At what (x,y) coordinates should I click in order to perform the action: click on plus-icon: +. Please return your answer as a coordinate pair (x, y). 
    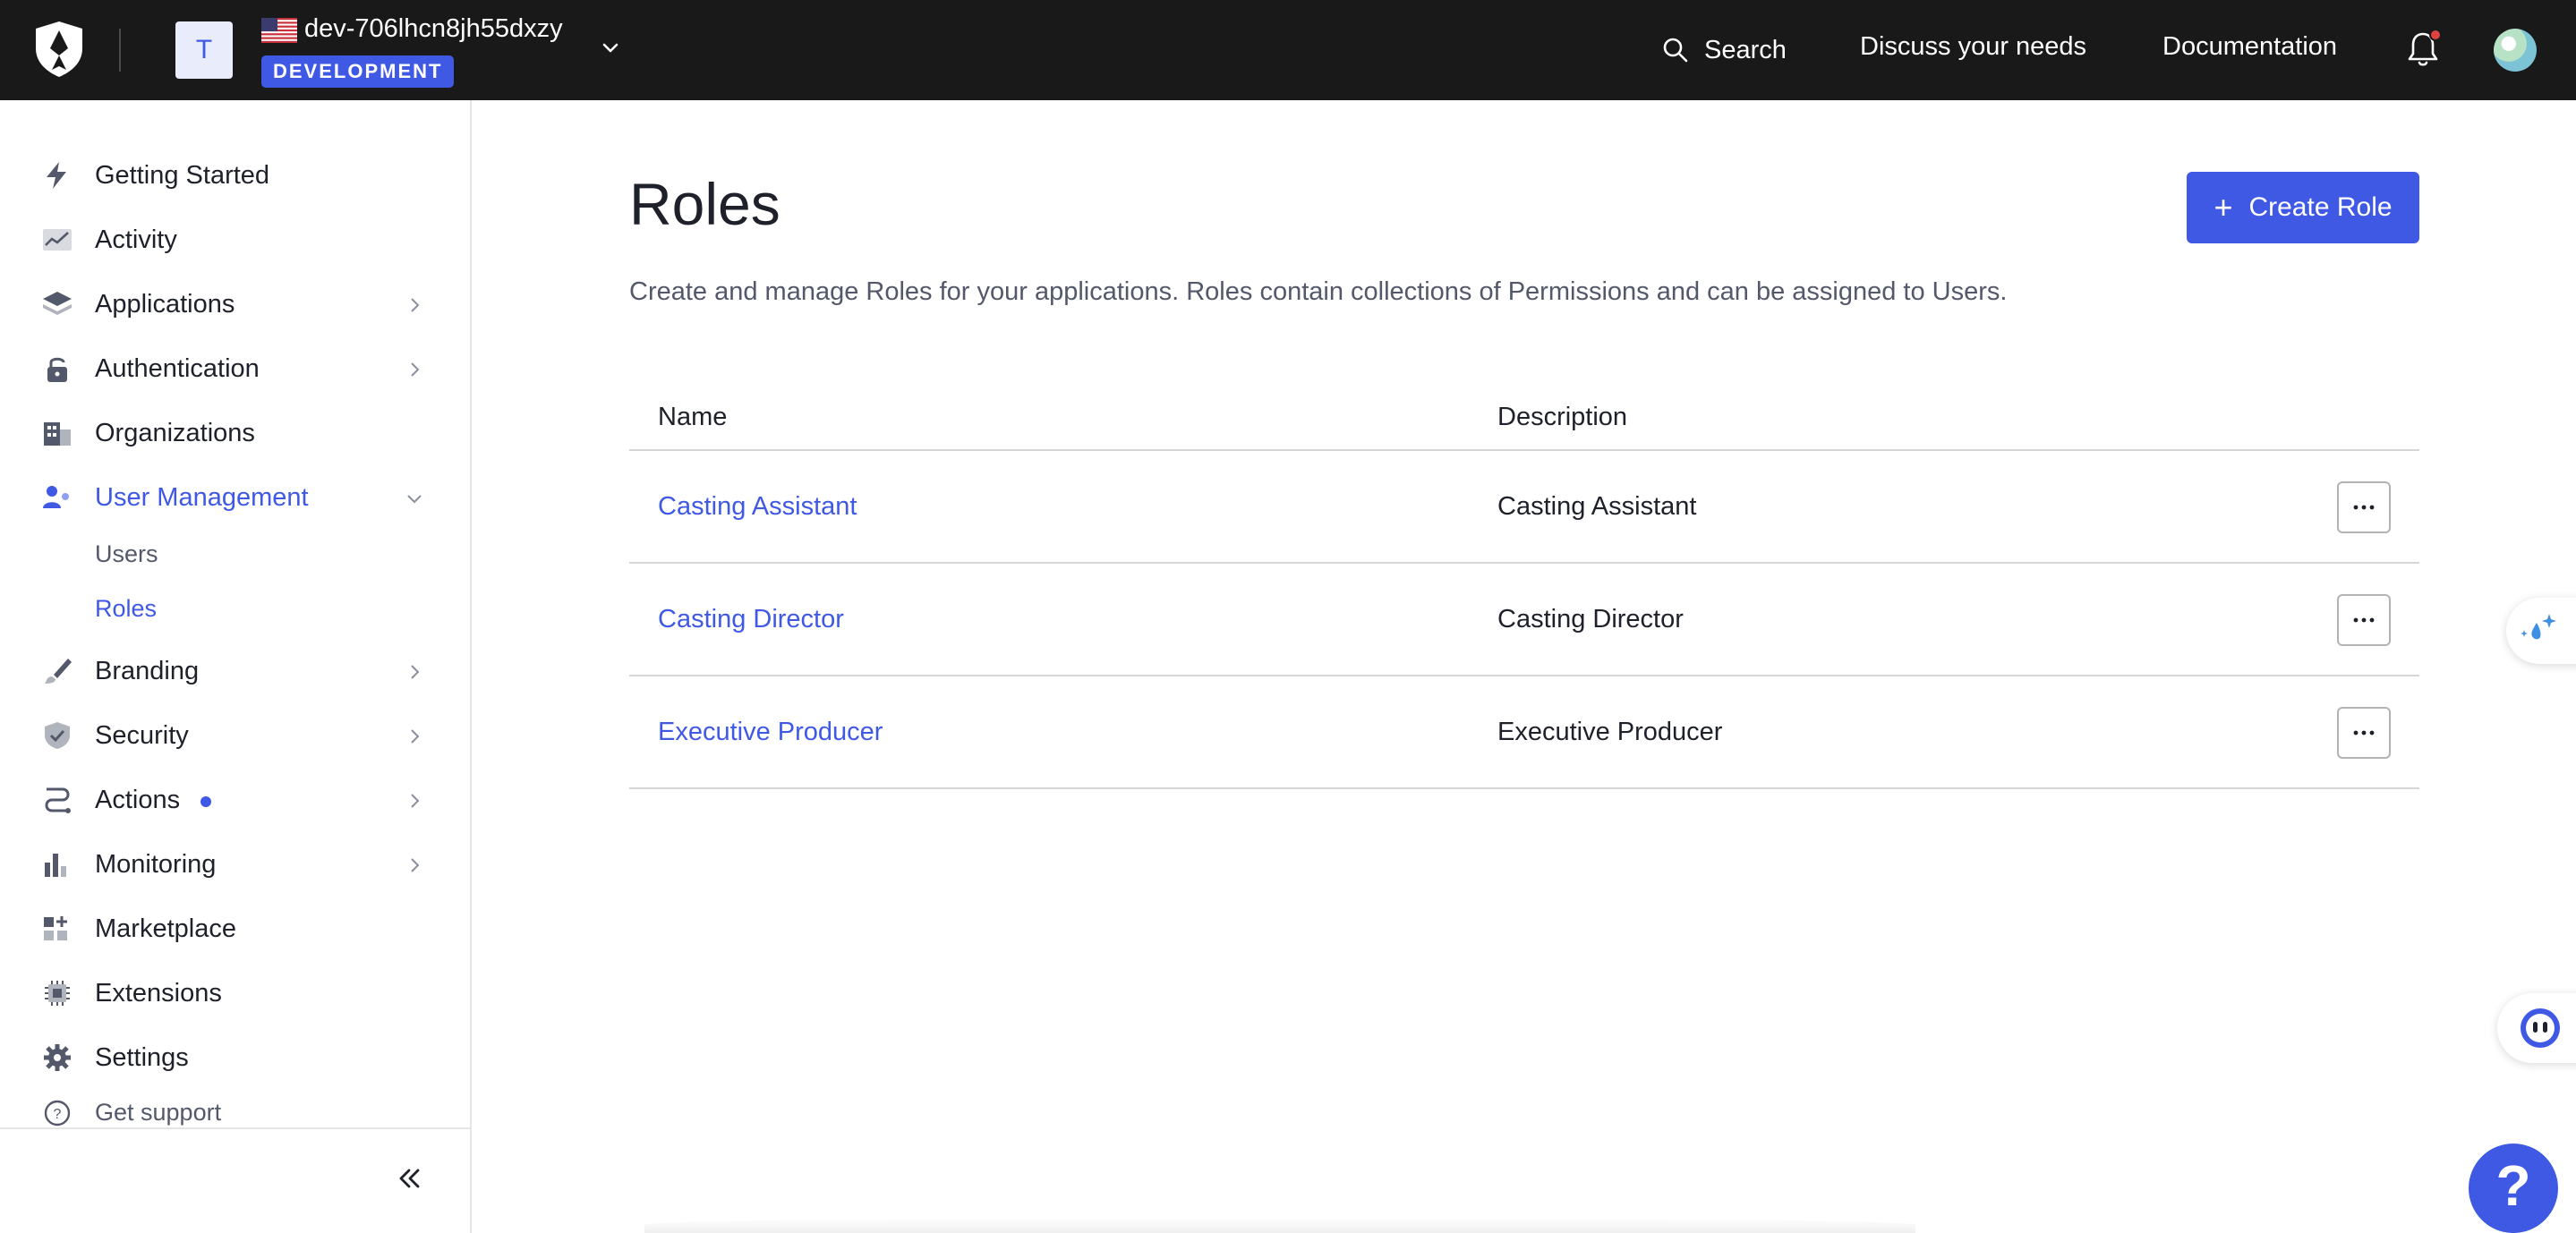
    Looking at the image, I should click on (2223, 207).